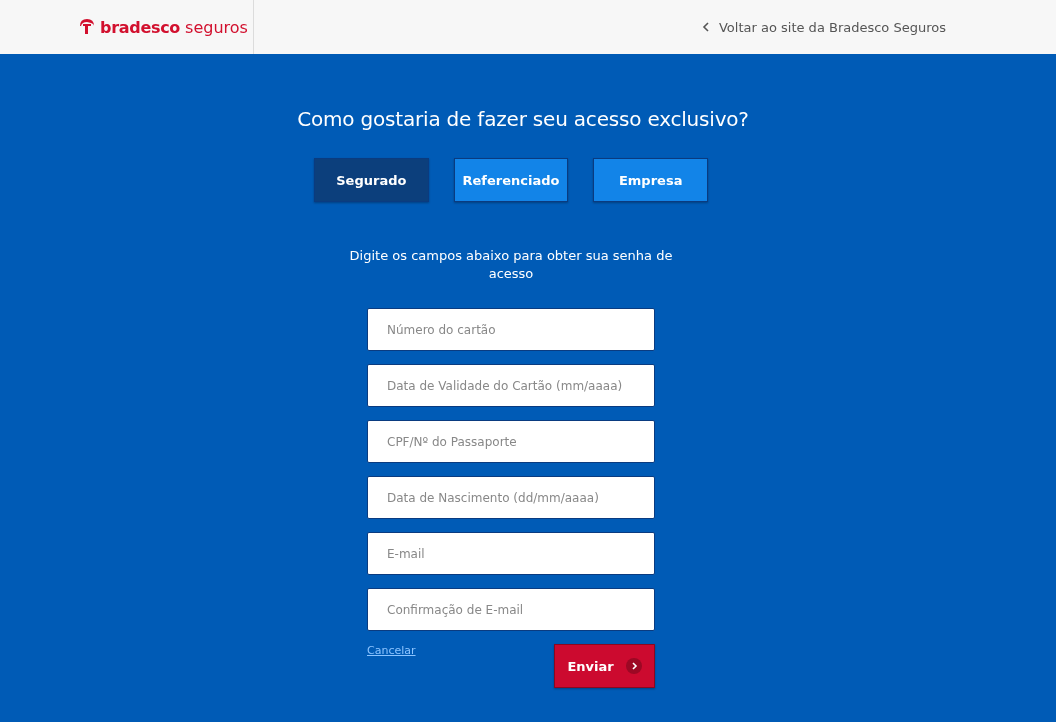 The height and width of the screenshot is (722, 1056). I want to click on input-field: Data de Nascimento (dd/mm/aaaa), so click(511, 497).